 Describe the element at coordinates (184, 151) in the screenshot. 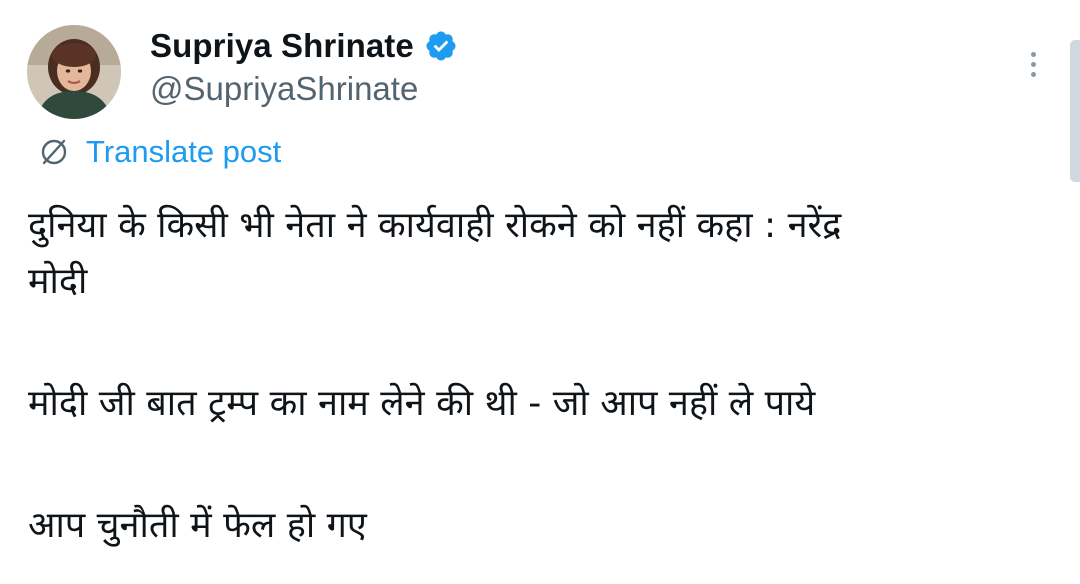

I see `translate-post-label: Translate post` at that location.